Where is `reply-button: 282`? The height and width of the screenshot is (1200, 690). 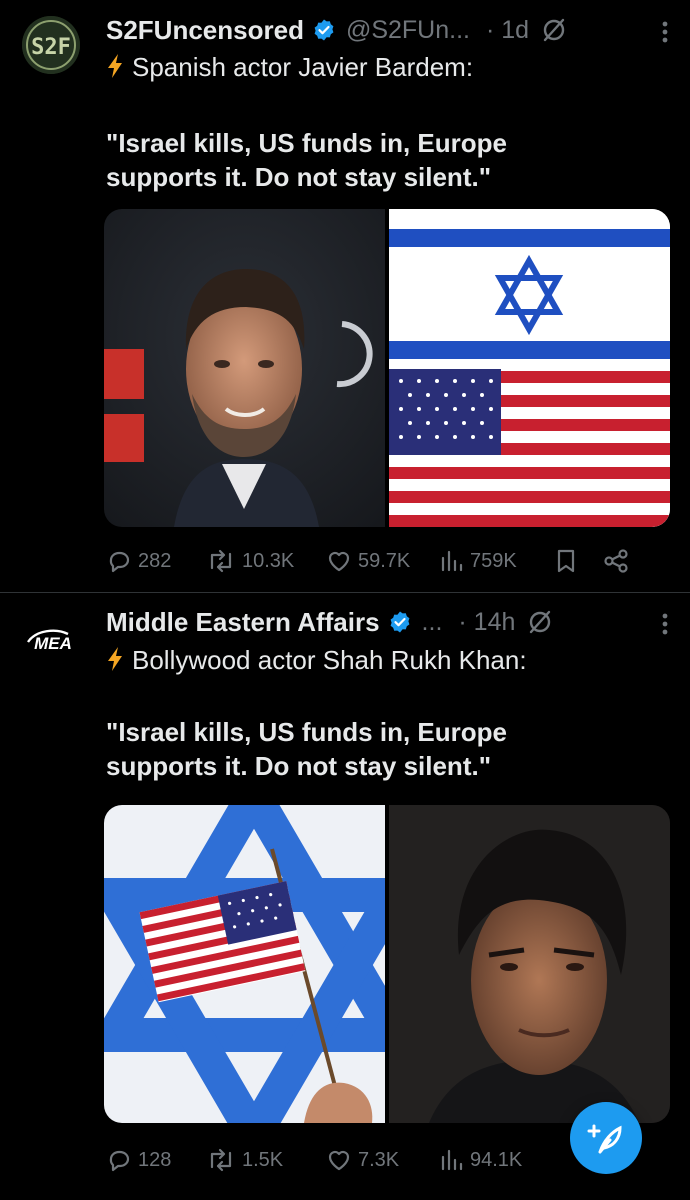
reply-button: 282 is located at coordinates (156, 561).